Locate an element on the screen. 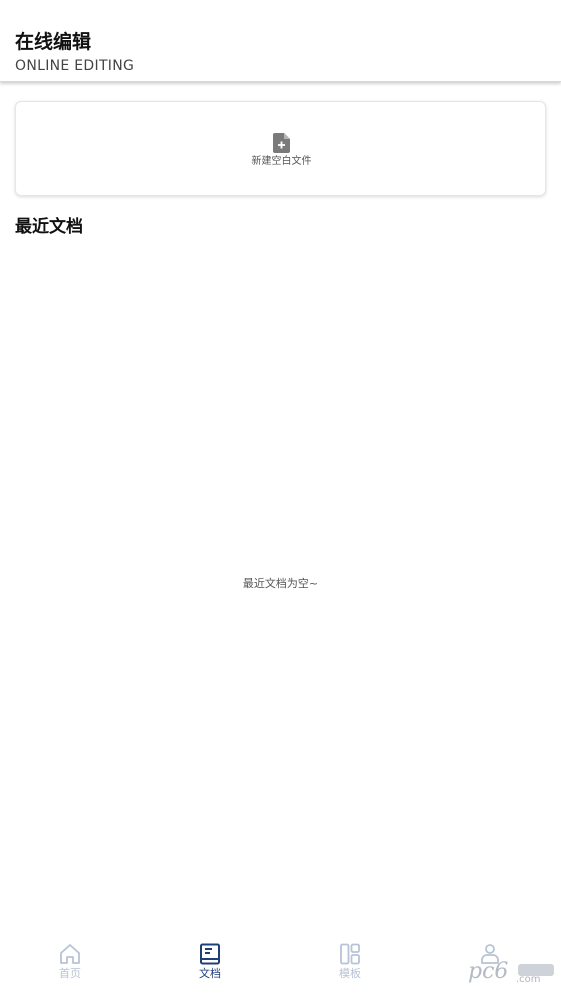 This screenshot has width=561, height=999. file-add-icon is located at coordinates (281, 143).